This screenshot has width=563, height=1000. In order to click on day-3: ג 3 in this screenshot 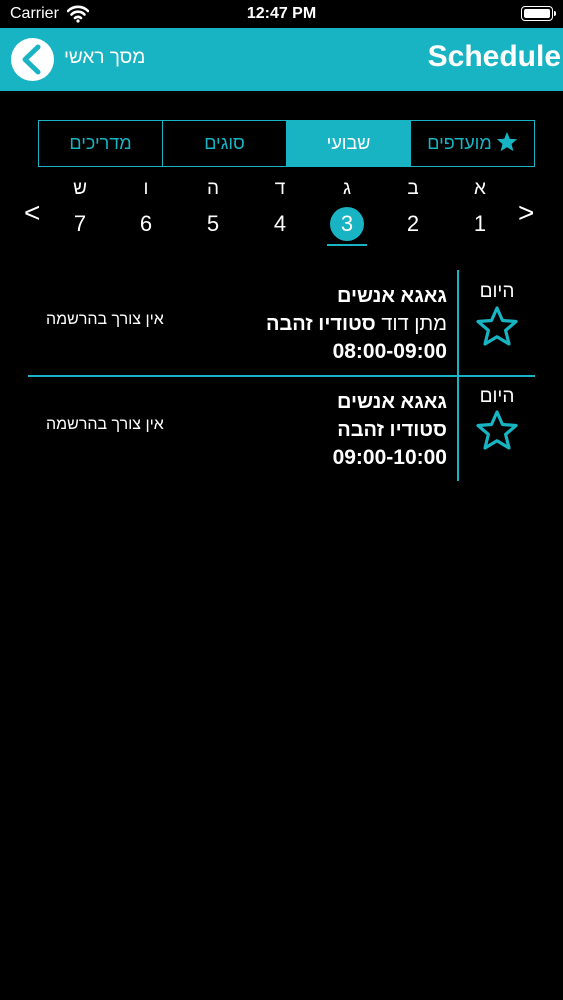, I will do `click(347, 208)`.